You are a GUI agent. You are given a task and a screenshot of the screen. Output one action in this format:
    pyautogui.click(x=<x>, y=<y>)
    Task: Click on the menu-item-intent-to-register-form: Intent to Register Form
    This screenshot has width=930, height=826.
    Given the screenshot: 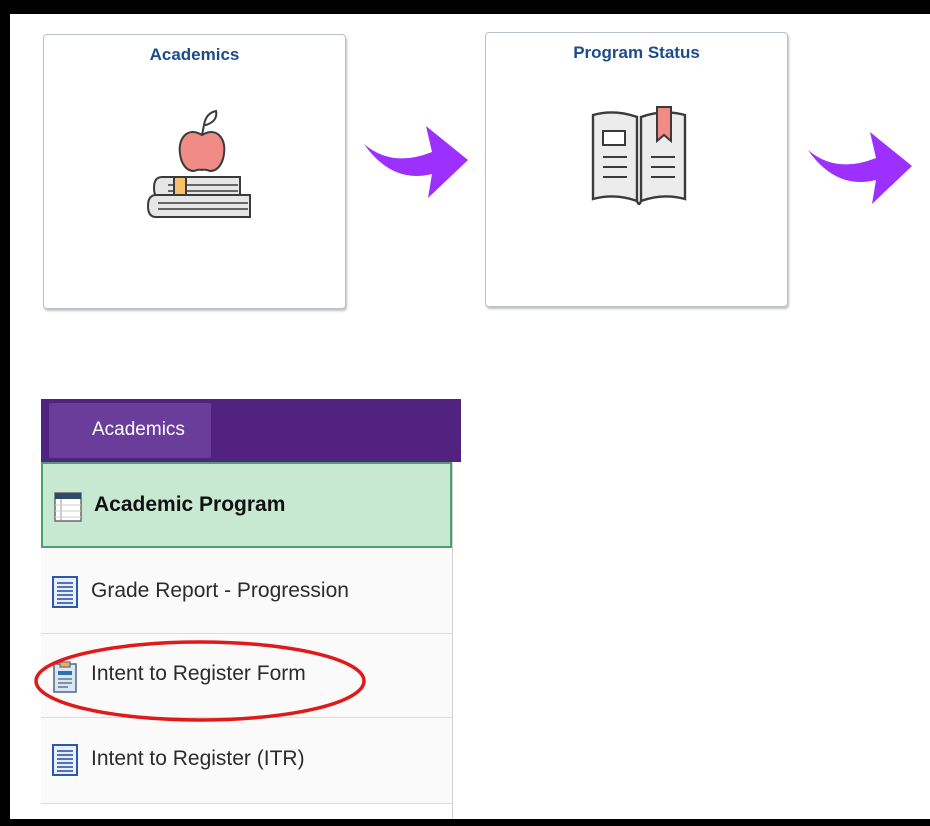 What is the action you would take?
    pyautogui.click(x=246, y=676)
    